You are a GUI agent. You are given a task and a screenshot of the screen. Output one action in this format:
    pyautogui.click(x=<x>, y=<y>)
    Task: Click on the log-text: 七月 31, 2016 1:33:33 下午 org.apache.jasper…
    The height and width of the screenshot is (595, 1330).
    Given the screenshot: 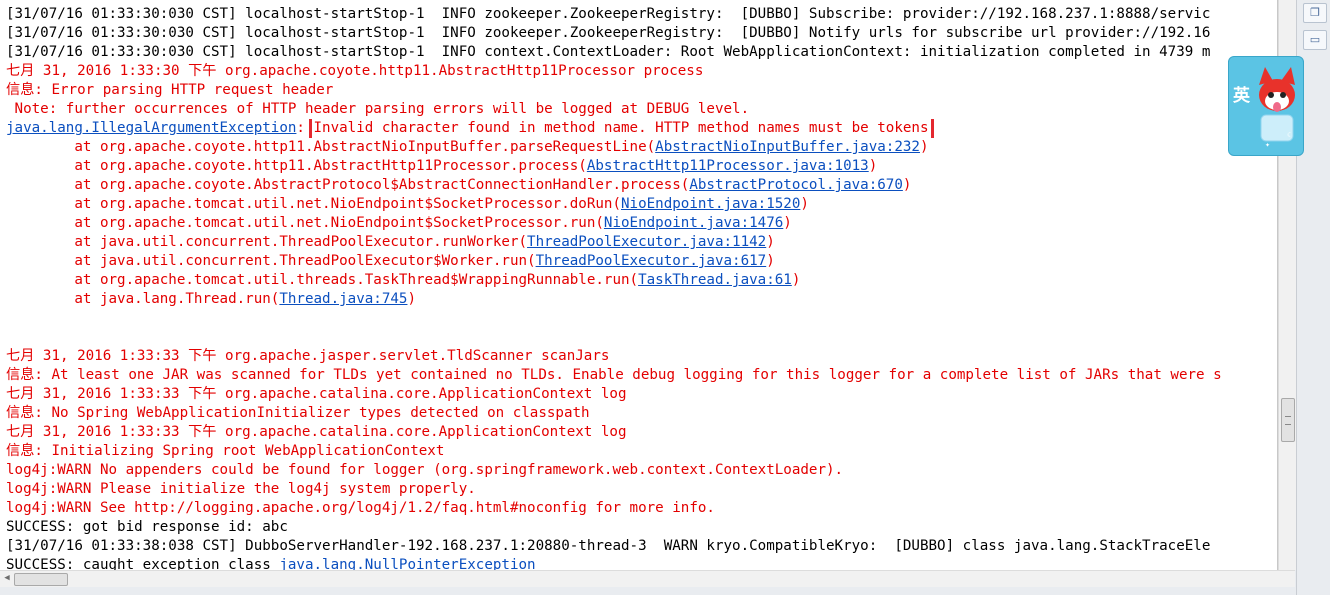 What is the action you would take?
    pyautogui.click(x=308, y=356)
    